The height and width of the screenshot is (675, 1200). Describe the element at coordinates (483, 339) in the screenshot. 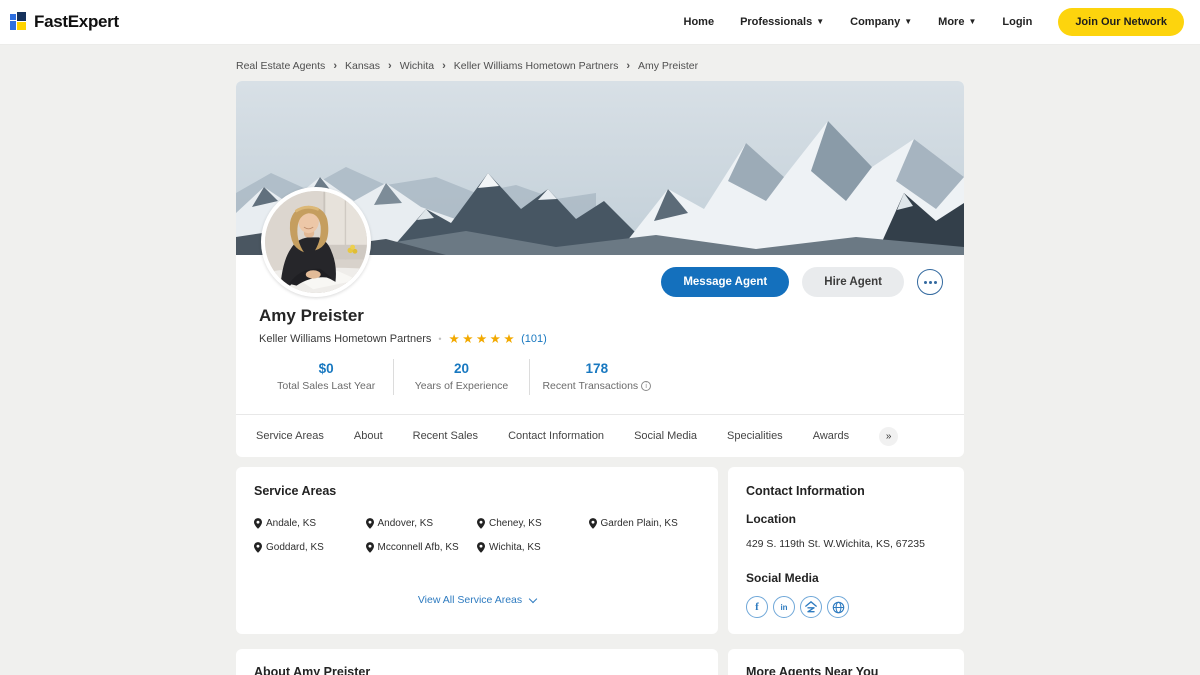

I see `star-rating-icons: ★★★★★` at that location.